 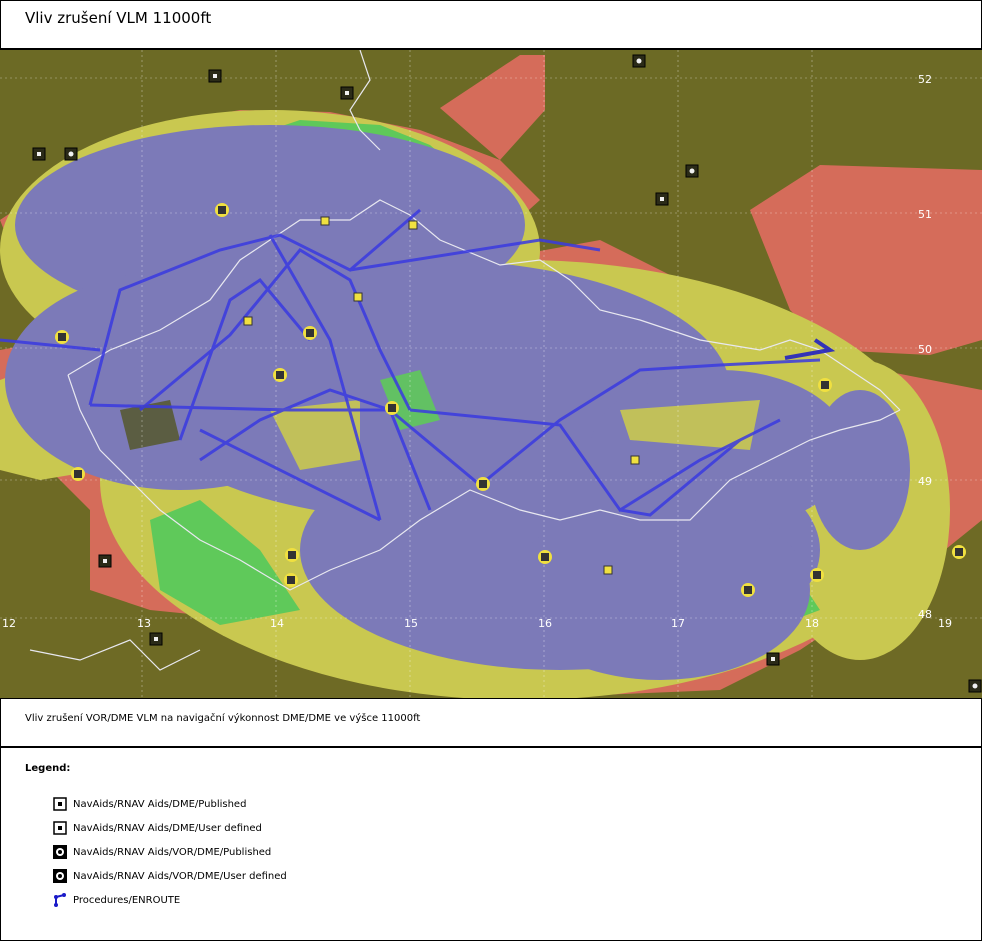 I want to click on title-bar: Vliv zrušení VLM 11000ft, so click(x=491, y=25).